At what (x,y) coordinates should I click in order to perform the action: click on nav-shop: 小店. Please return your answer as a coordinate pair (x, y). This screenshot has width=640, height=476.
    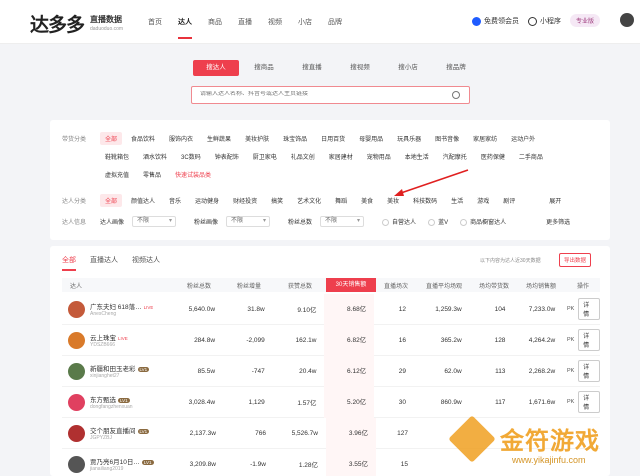
    Looking at the image, I should click on (305, 22).